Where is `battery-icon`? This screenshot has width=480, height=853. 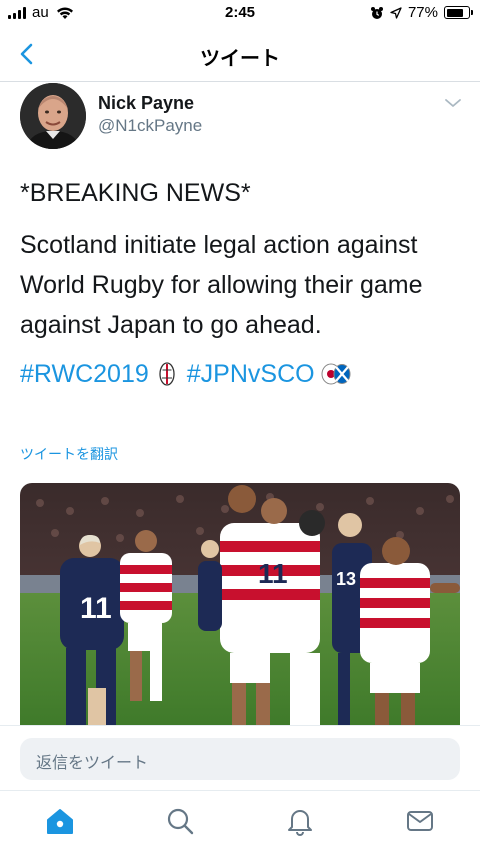
battery-icon is located at coordinates (458, 12).